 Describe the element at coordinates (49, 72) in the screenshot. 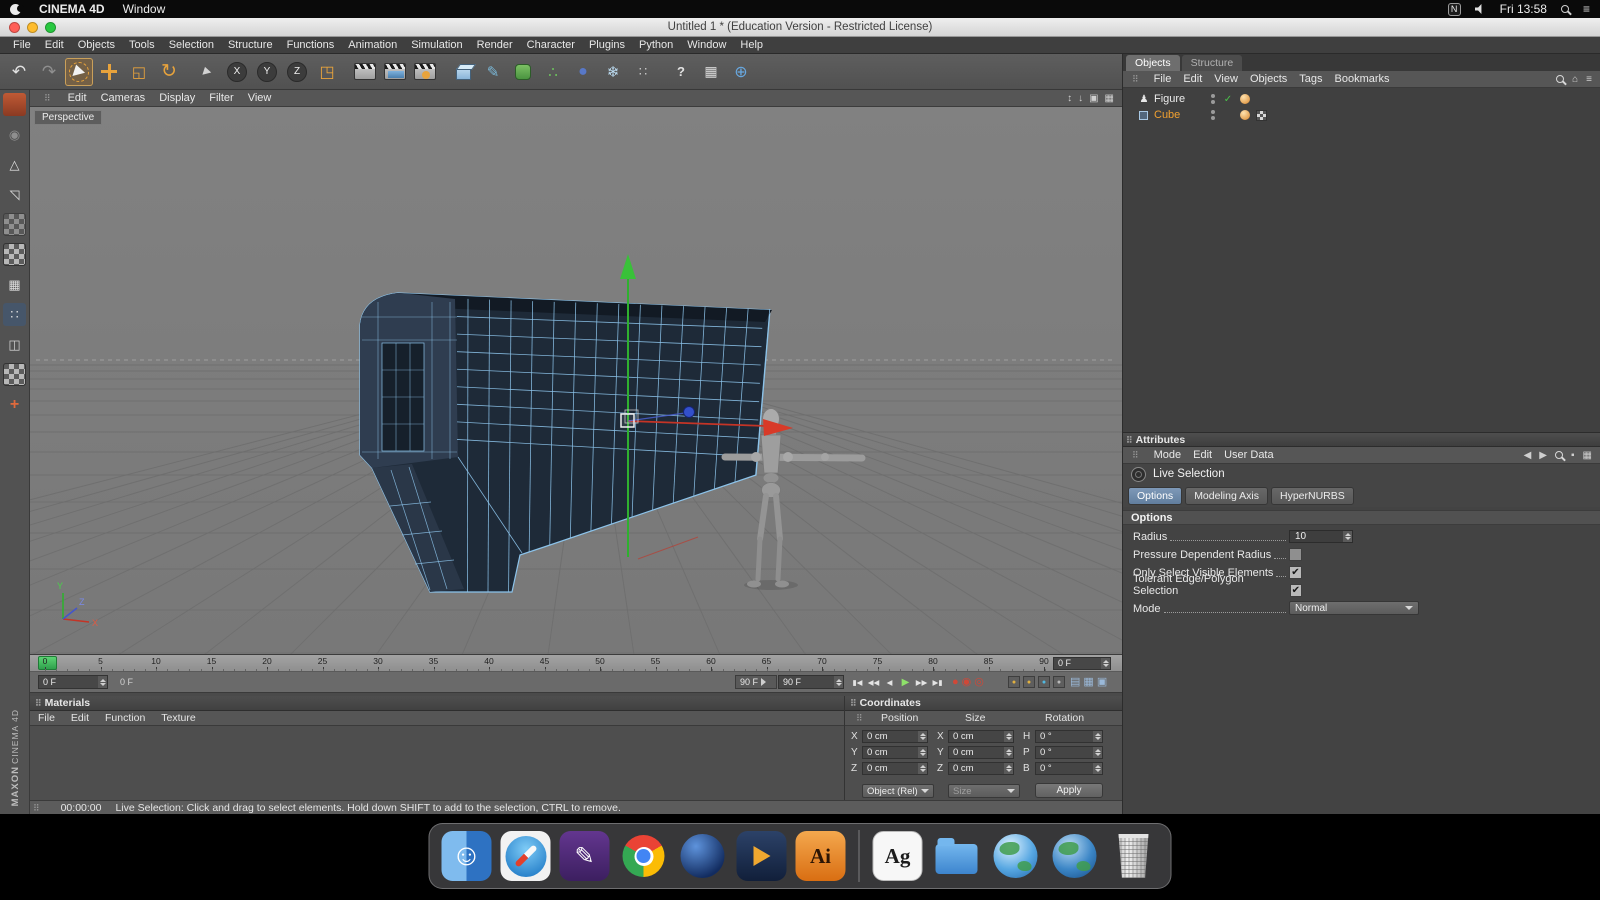

I see `redo-icon: ↷` at that location.